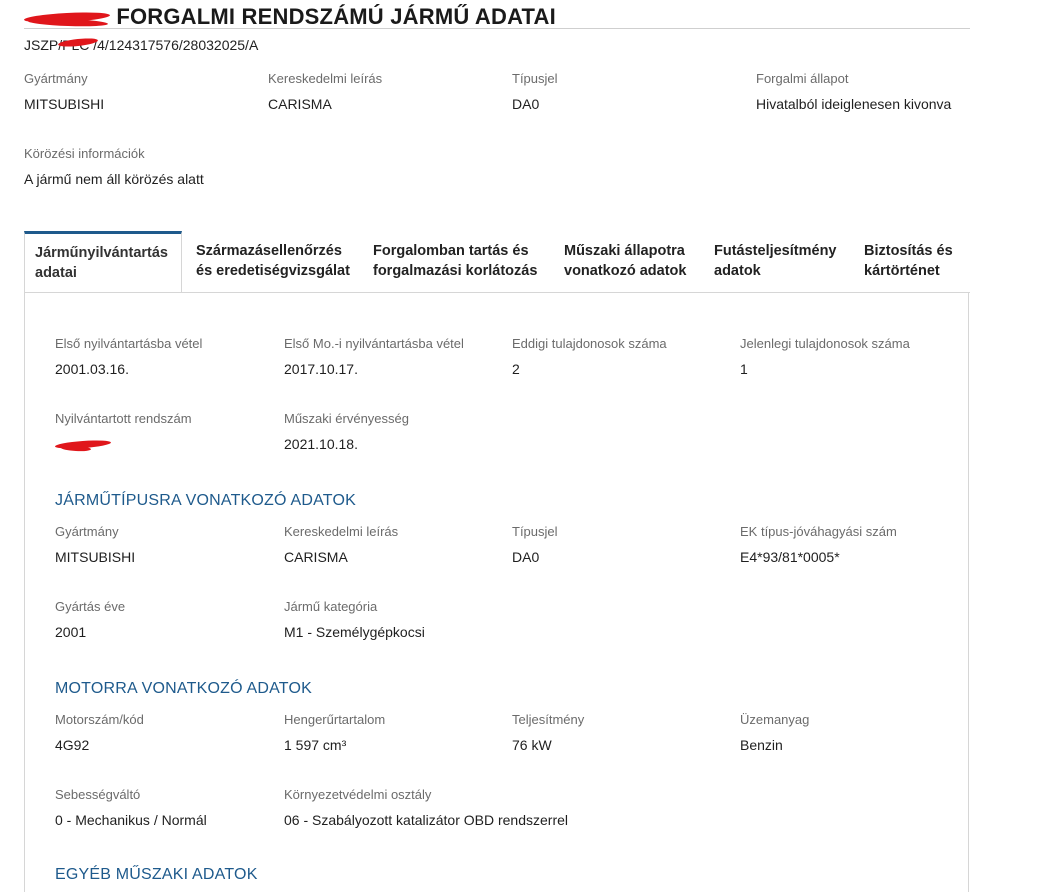 This screenshot has width=1041, height=892. I want to click on section-other-technical: EGYÉB MŰSZAKI ADATOK, so click(156, 874).